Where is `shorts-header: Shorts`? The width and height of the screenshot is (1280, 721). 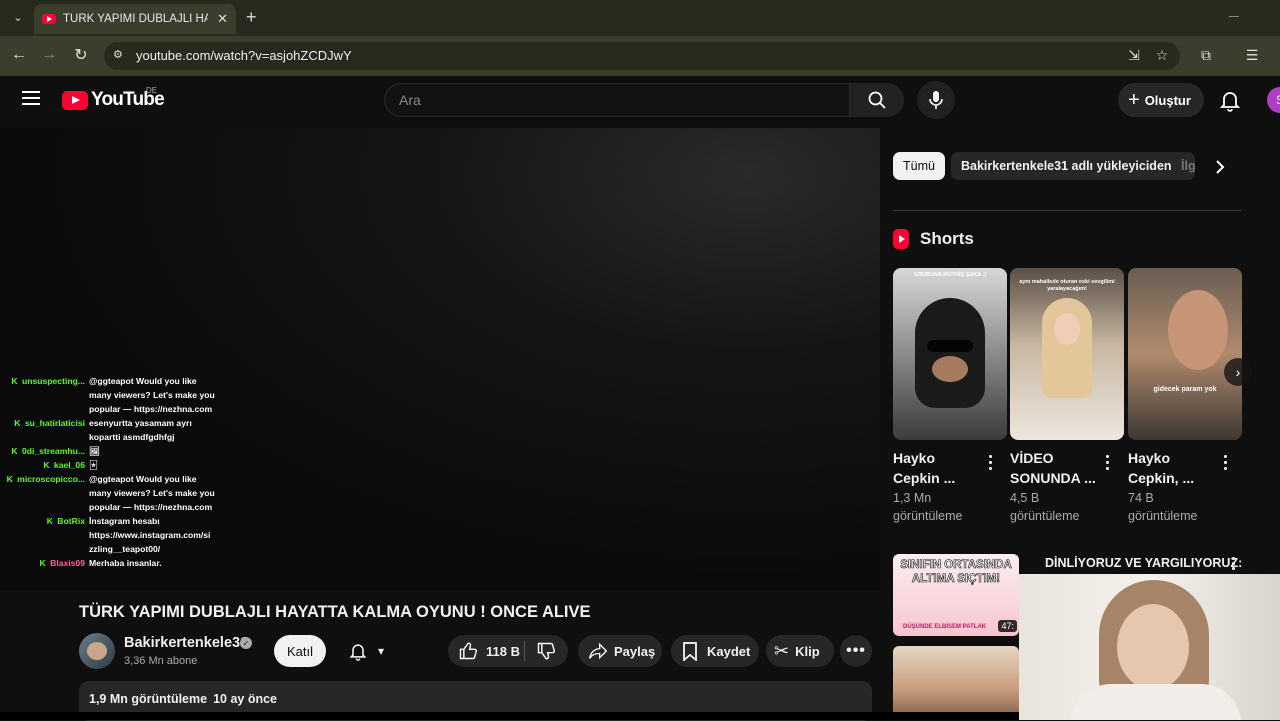 shorts-header: Shorts is located at coordinates (933, 239).